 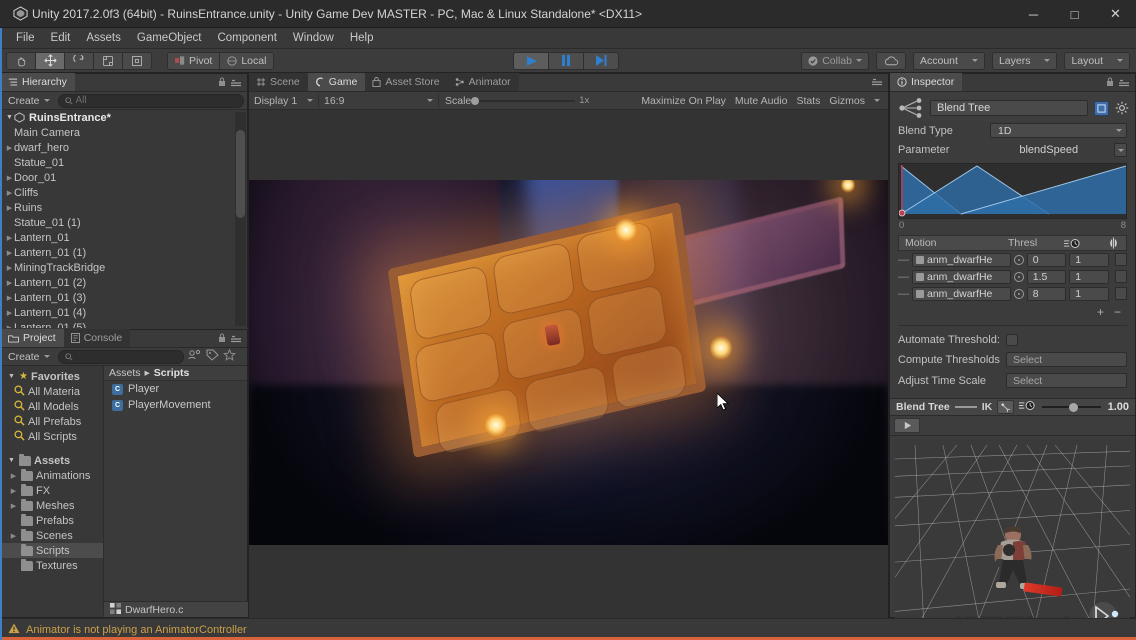 What do you see at coordinates (50, 60) in the screenshot?
I see `move-tool-button` at bounding box center [50, 60].